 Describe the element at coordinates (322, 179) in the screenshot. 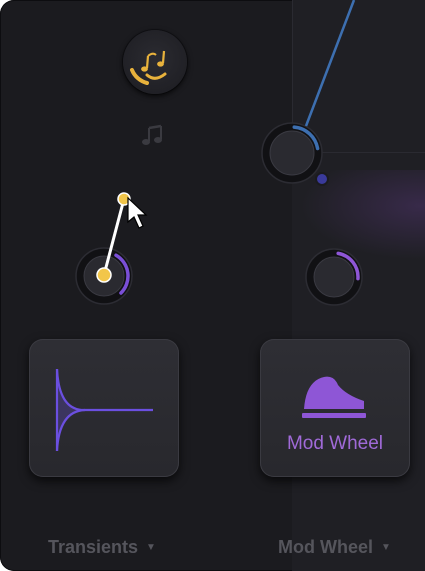

I see `mod-connection-dot` at that location.